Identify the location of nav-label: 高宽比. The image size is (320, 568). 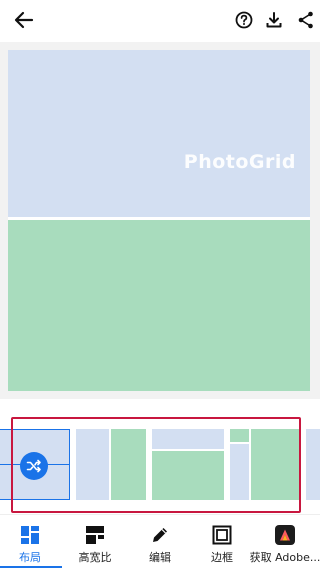
(95, 557).